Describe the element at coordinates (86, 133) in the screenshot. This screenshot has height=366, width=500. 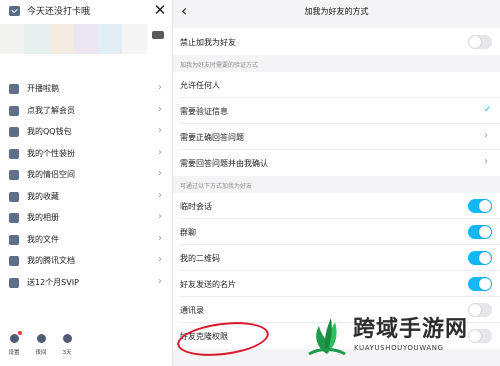
I see `drawer-menu-item: 我的QQ钱包 ›` at that location.